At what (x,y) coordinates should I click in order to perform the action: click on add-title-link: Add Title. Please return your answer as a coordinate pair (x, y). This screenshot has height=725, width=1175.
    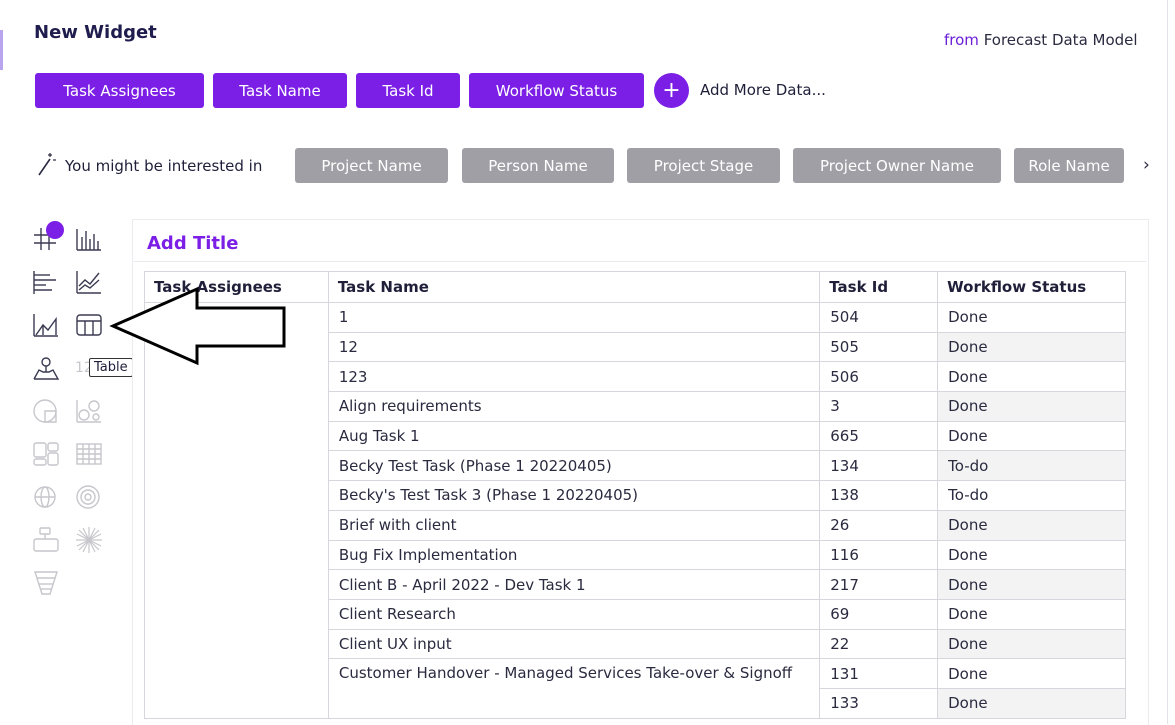
    Looking at the image, I should click on (192, 243).